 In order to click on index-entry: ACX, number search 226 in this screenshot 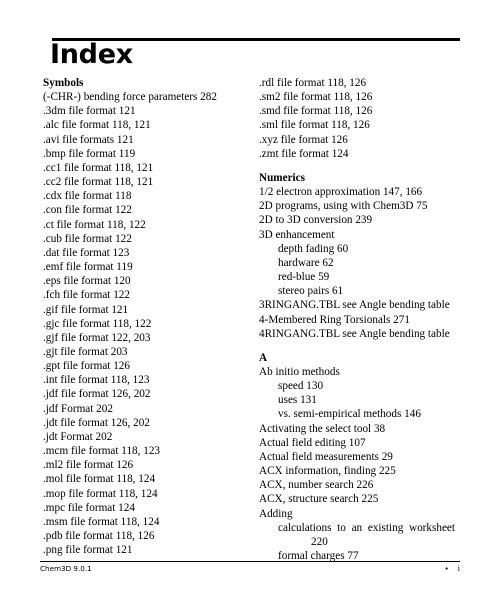, I will do `click(316, 485)`.